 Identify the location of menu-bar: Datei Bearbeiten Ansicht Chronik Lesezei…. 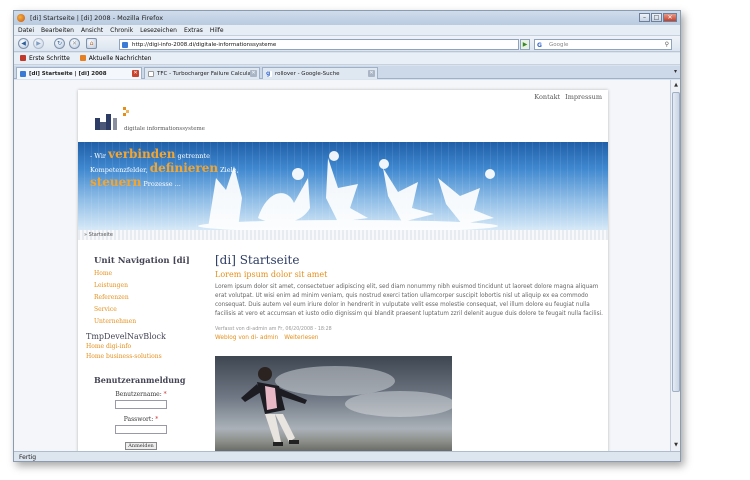
(347, 30).